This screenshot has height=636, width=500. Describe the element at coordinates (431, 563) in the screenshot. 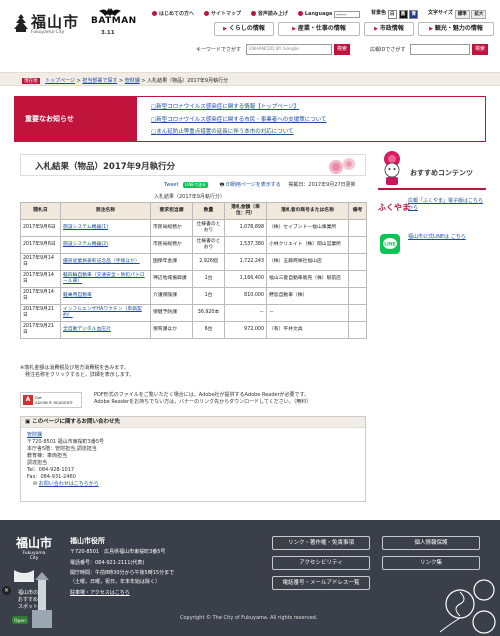

I see `footer-link-links: リンク集` at that location.